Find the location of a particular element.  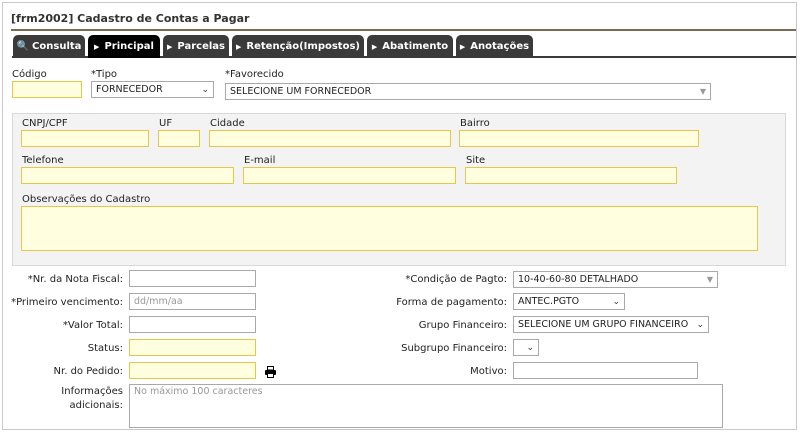

condicao-pagto-select: 10-40-60-80 DETALHADO ▼ is located at coordinates (615, 279).